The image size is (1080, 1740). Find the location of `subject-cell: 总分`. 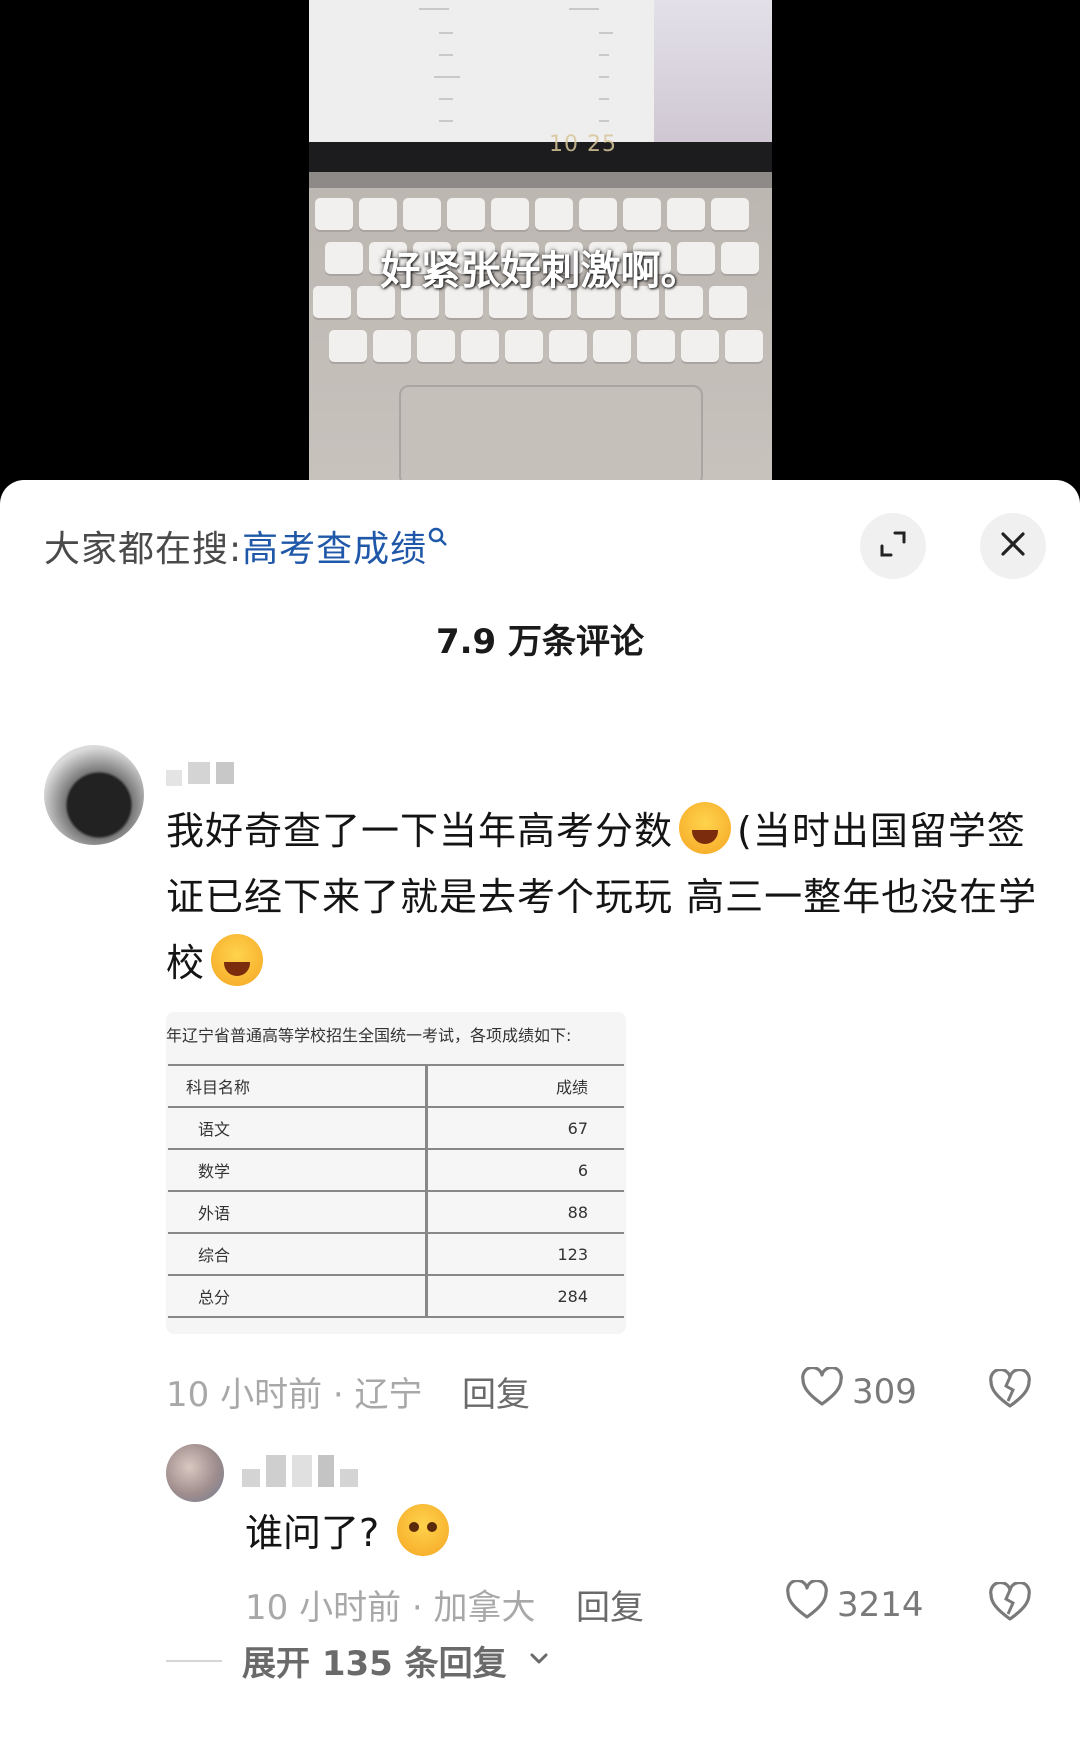

subject-cell: 总分 is located at coordinates (298, 1296).